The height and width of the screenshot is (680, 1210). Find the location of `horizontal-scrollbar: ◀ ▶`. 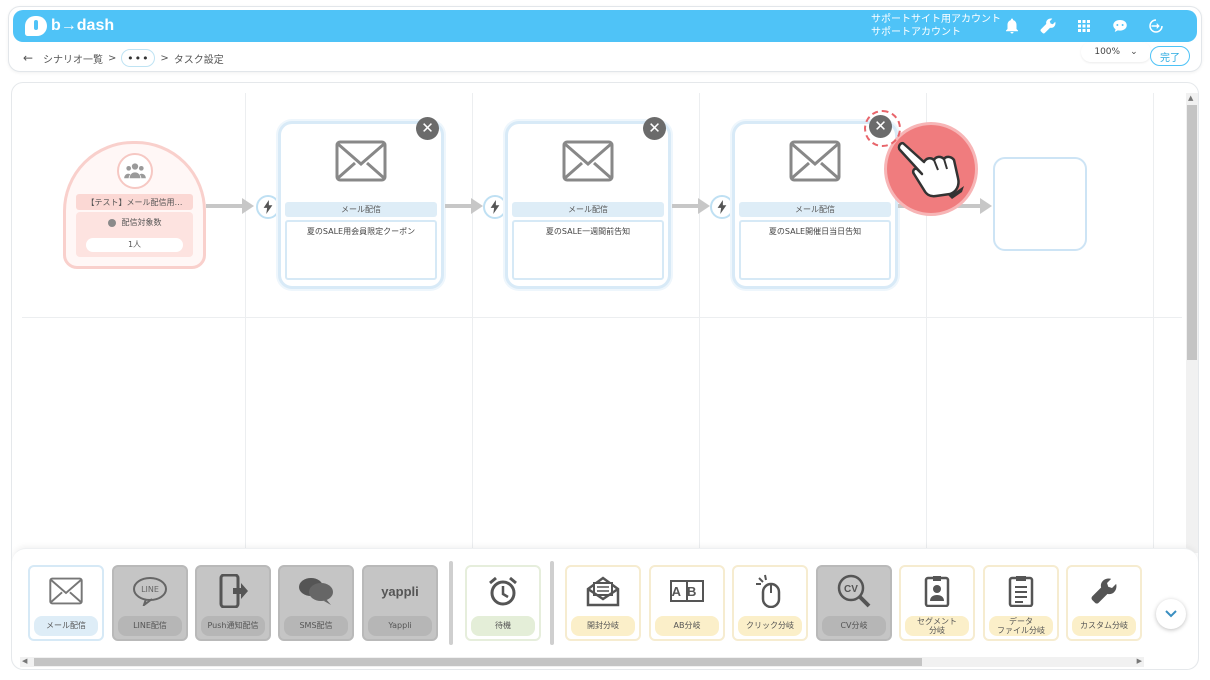

horizontal-scrollbar: ◀ ▶ is located at coordinates (582, 662).